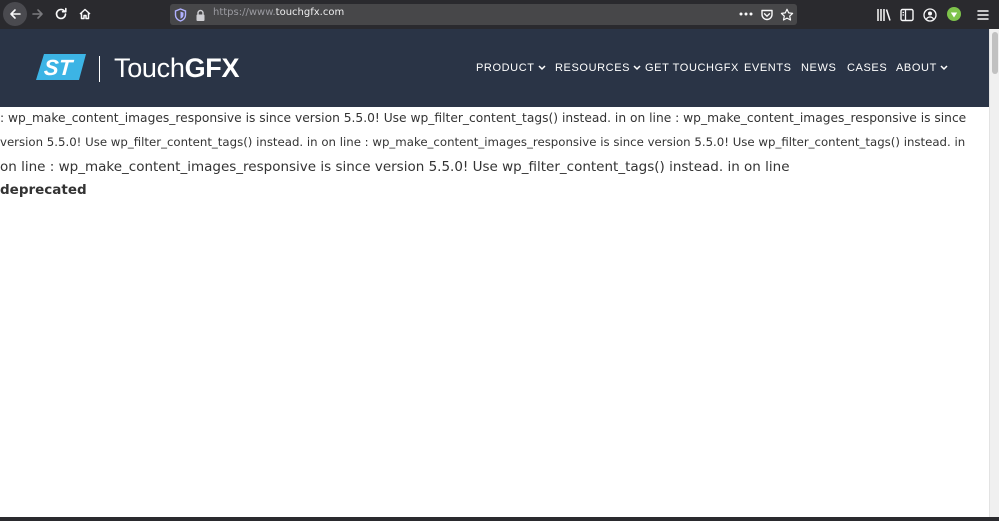 Image resolution: width=999 pixels, height=521 pixels. I want to click on nav-about: ABOUT, so click(922, 68).